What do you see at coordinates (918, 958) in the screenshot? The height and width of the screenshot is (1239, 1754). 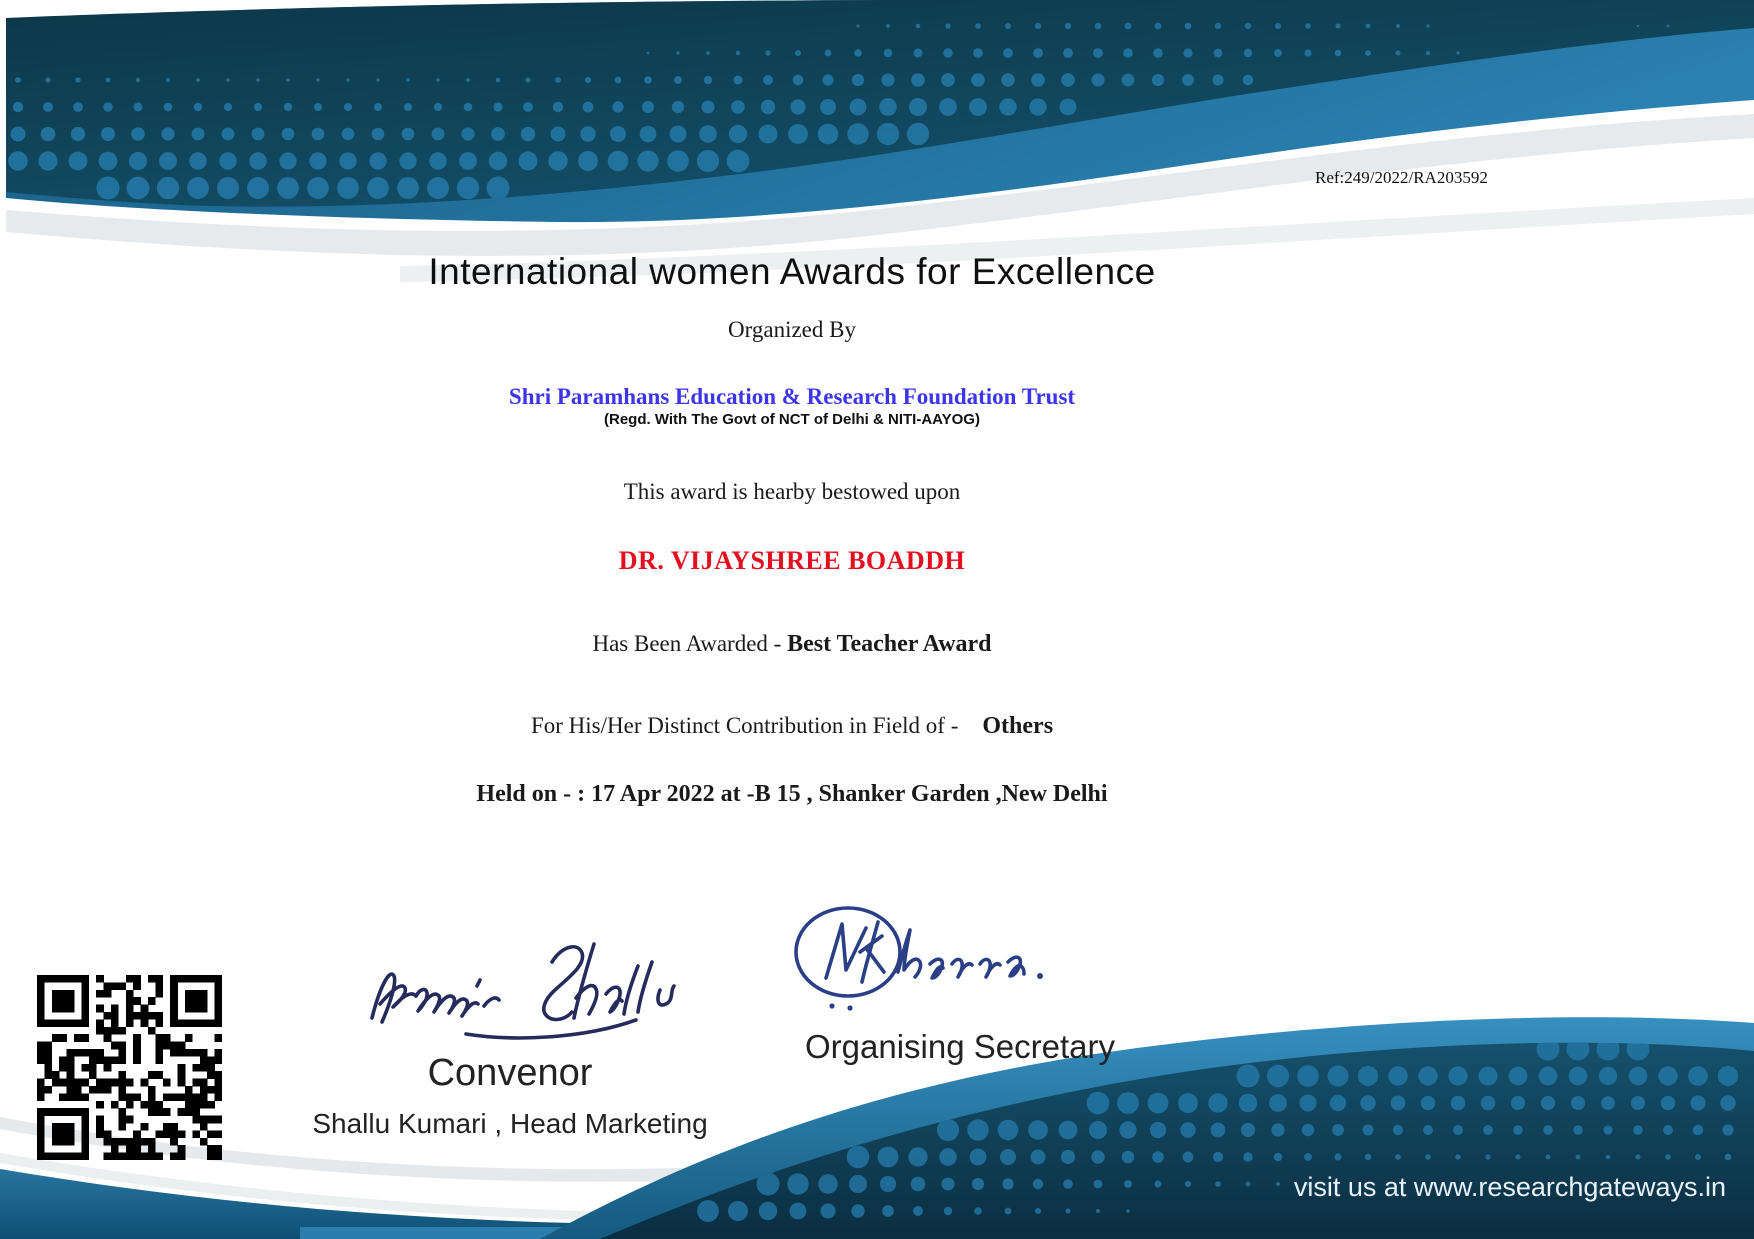 I see `secretary-signature-image` at bounding box center [918, 958].